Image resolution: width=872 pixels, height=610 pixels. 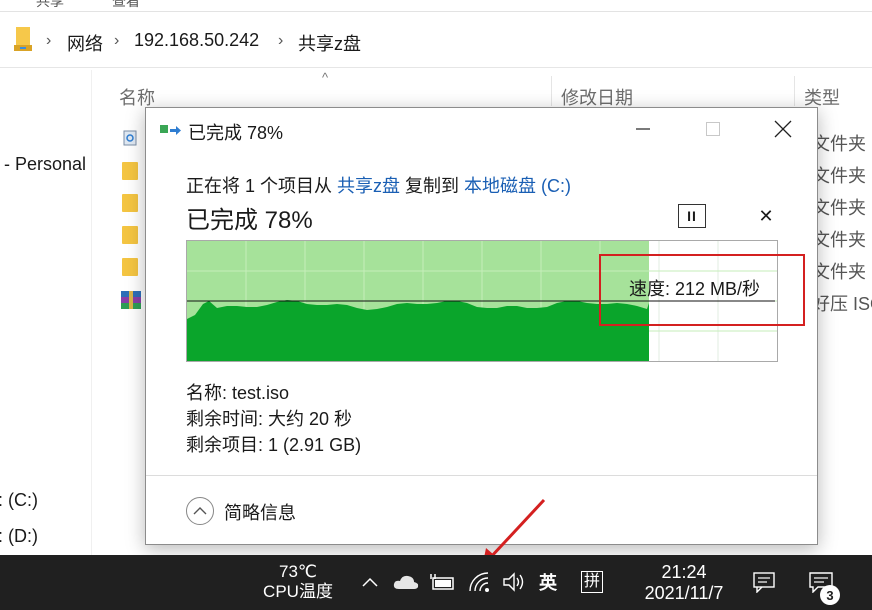 What do you see at coordinates (46, 312) in the screenshot?
I see `navigation-pane: - Personal : (C:) : (D:)` at bounding box center [46, 312].